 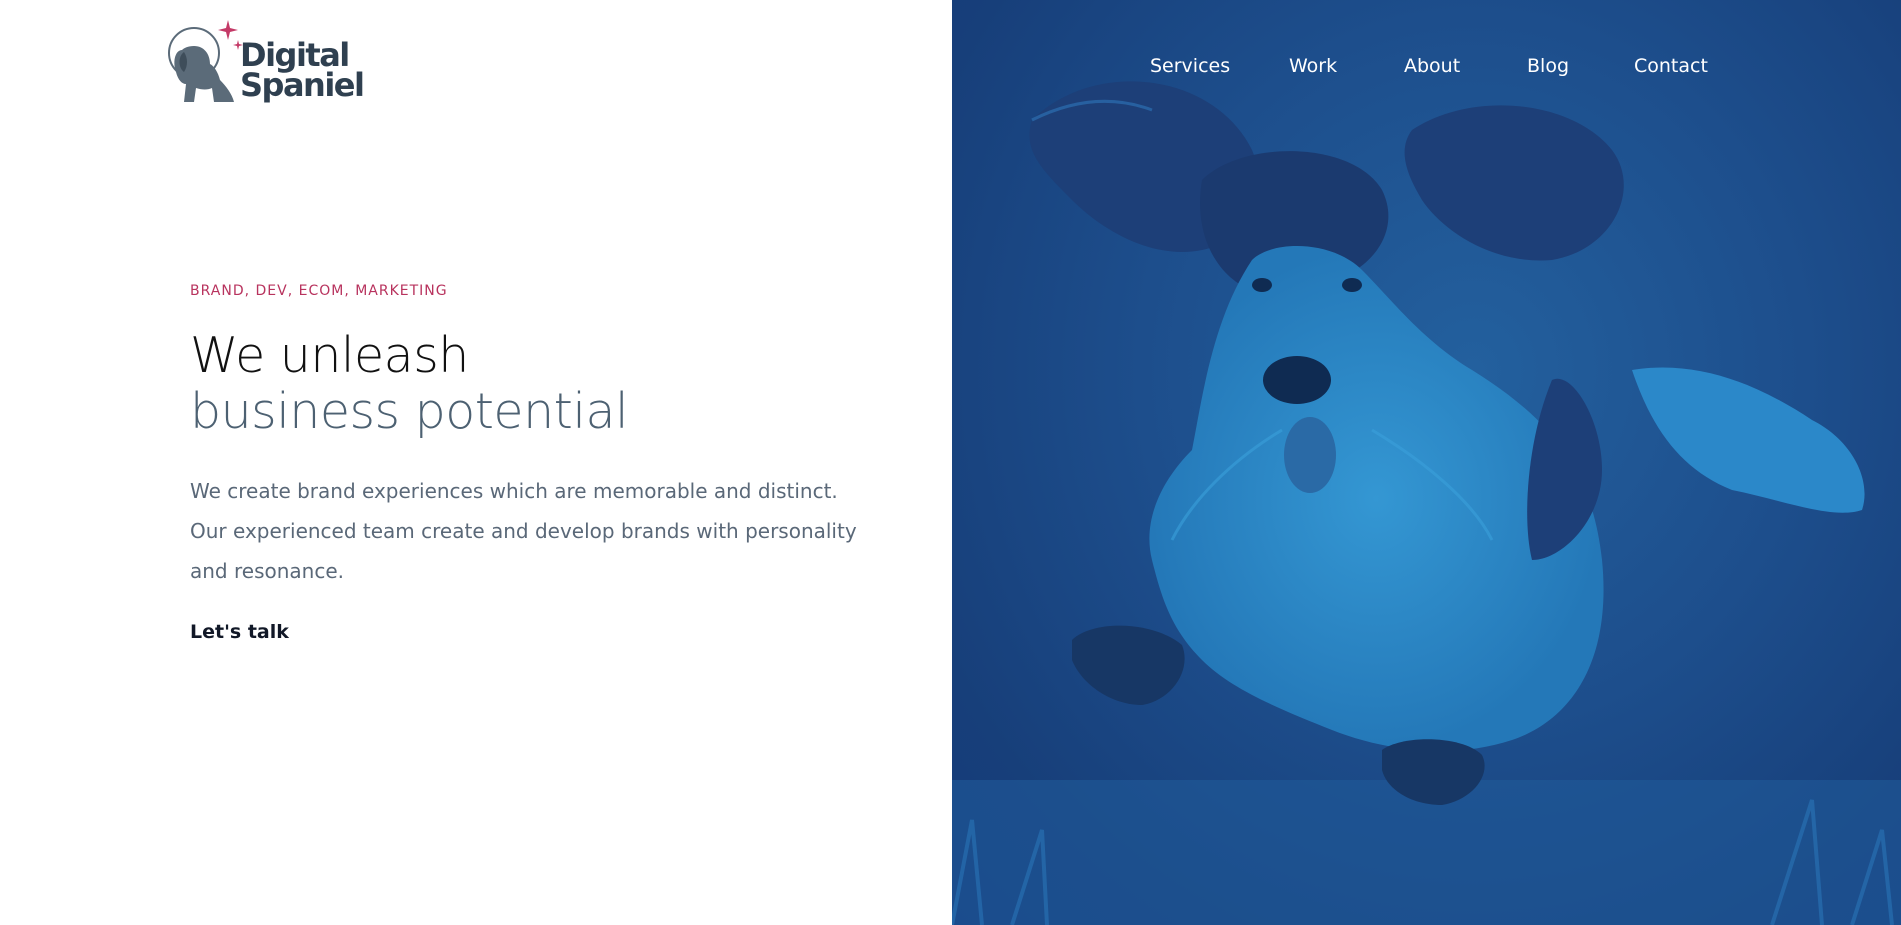 I want to click on hero-tagline: BRAND, DEV, ECOM, MARKETING, so click(x=319, y=291).